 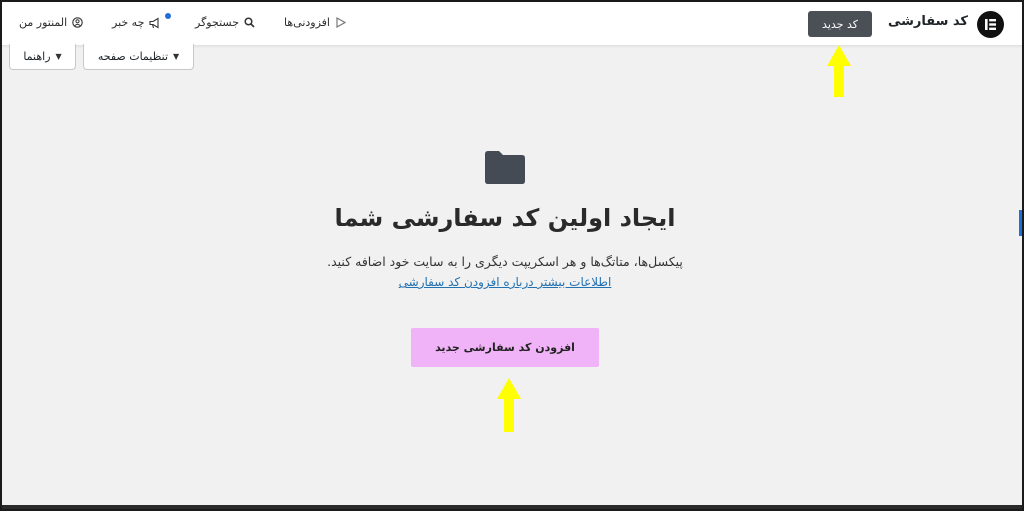 What do you see at coordinates (43, 22) in the screenshot?
I see `nav-my-elementor-label: المنتور من` at bounding box center [43, 22].